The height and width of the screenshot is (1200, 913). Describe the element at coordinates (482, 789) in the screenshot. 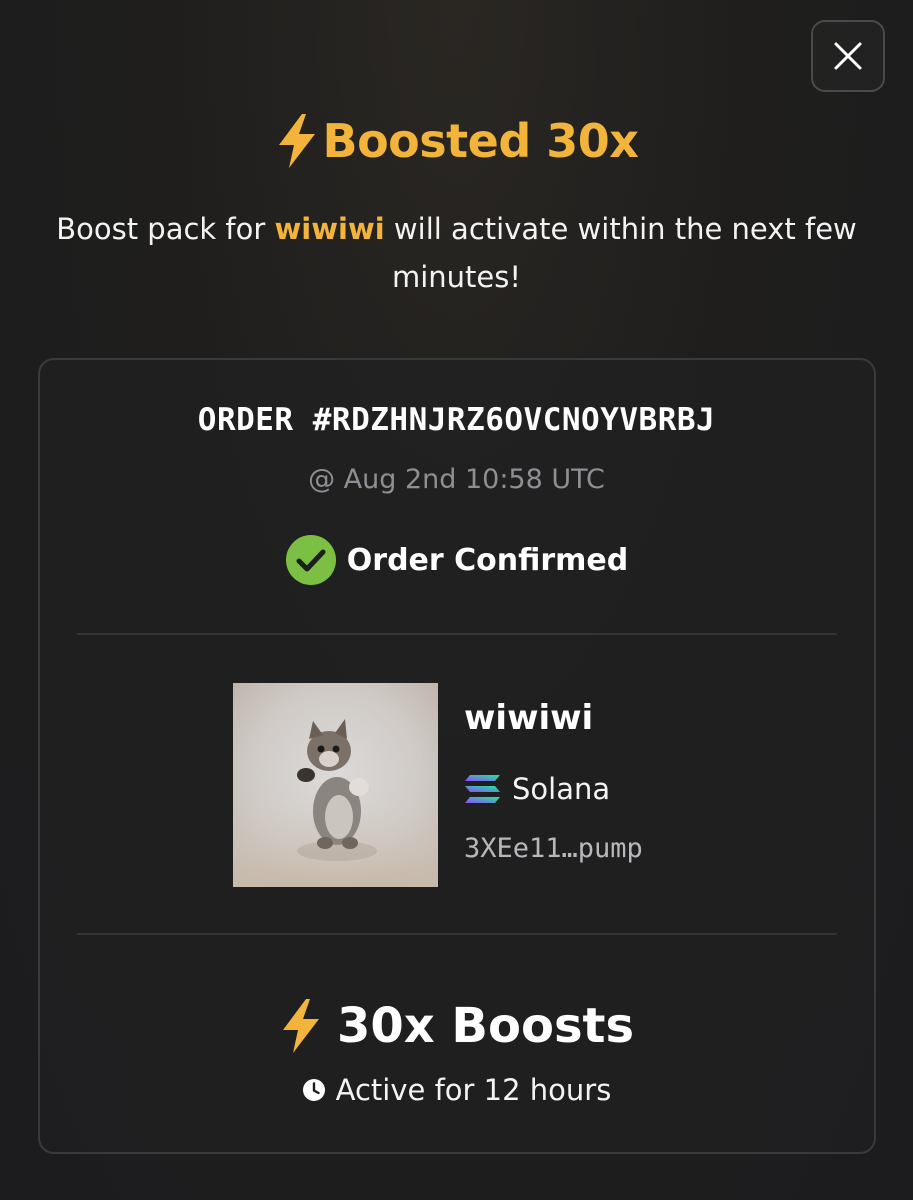

I see `solana-logo-icon` at that location.